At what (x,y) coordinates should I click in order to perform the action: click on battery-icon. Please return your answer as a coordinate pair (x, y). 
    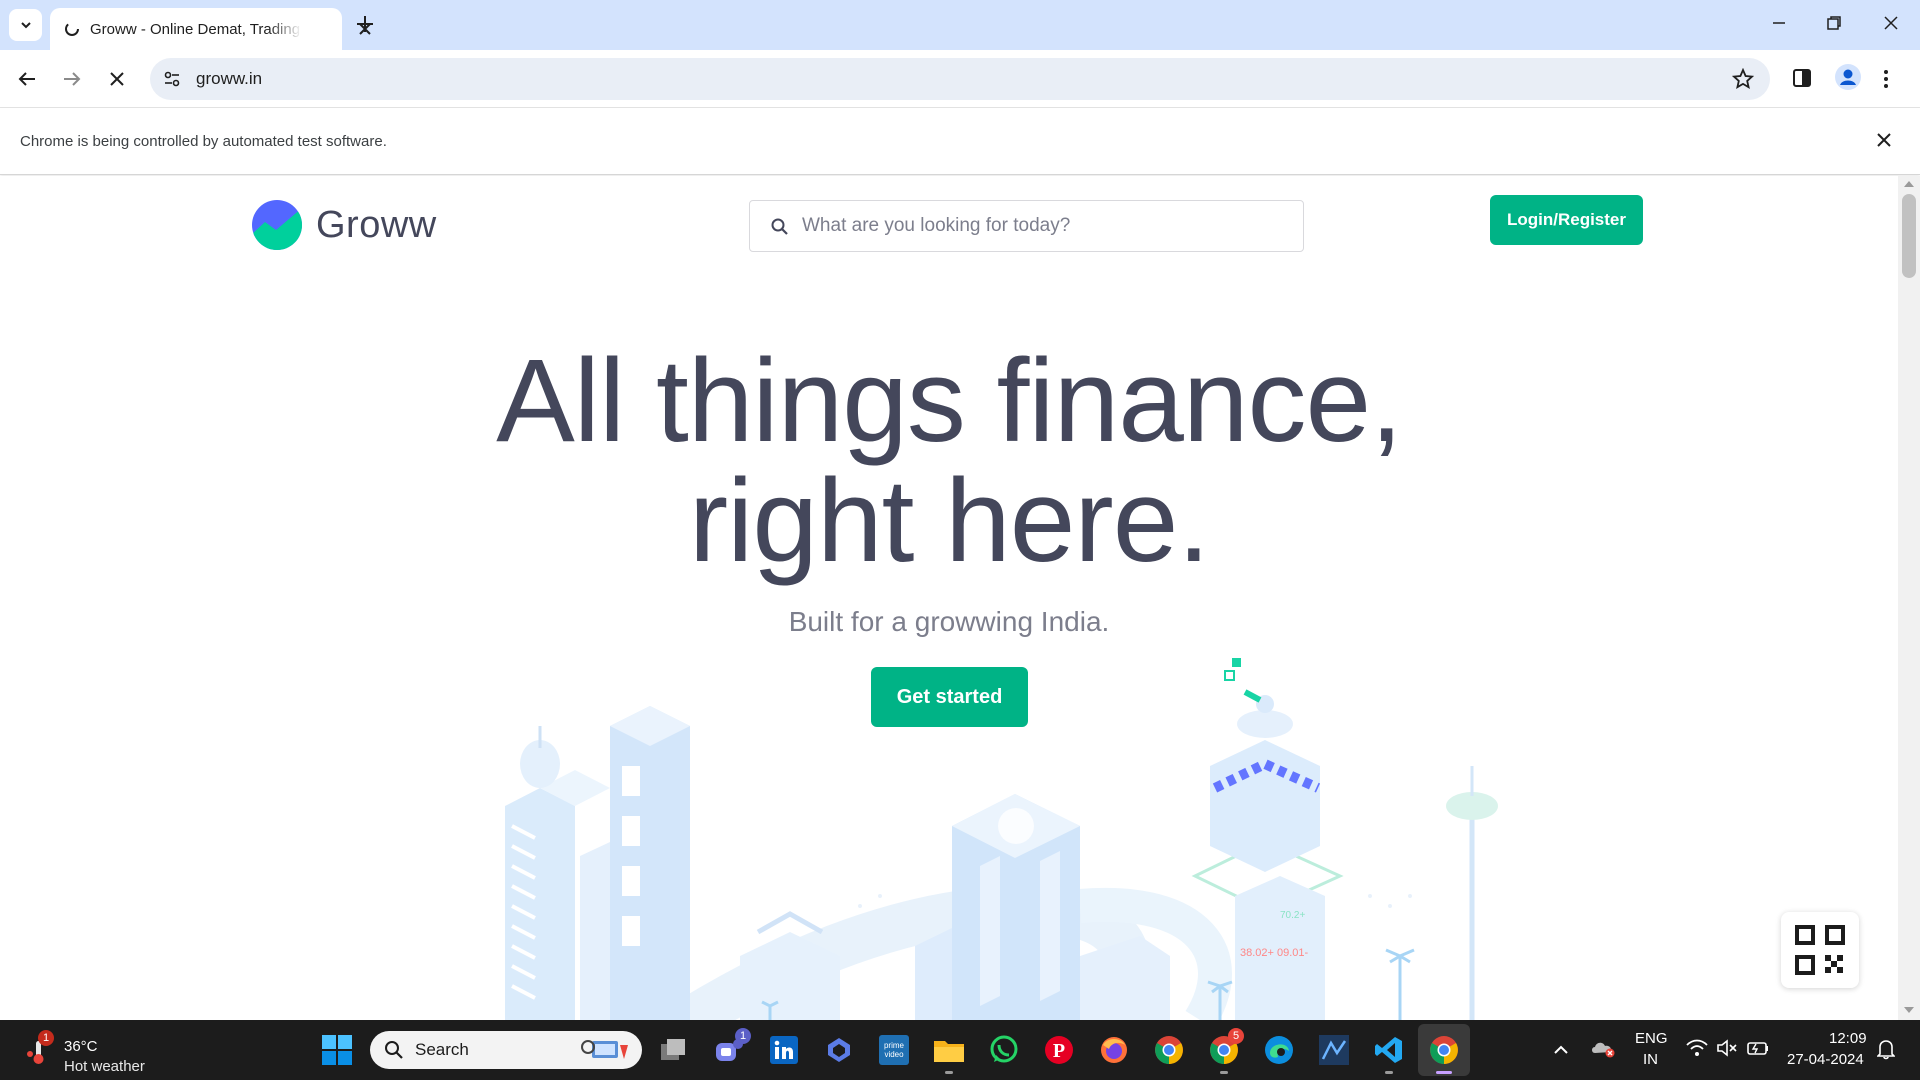
    Looking at the image, I should click on (1758, 1048).